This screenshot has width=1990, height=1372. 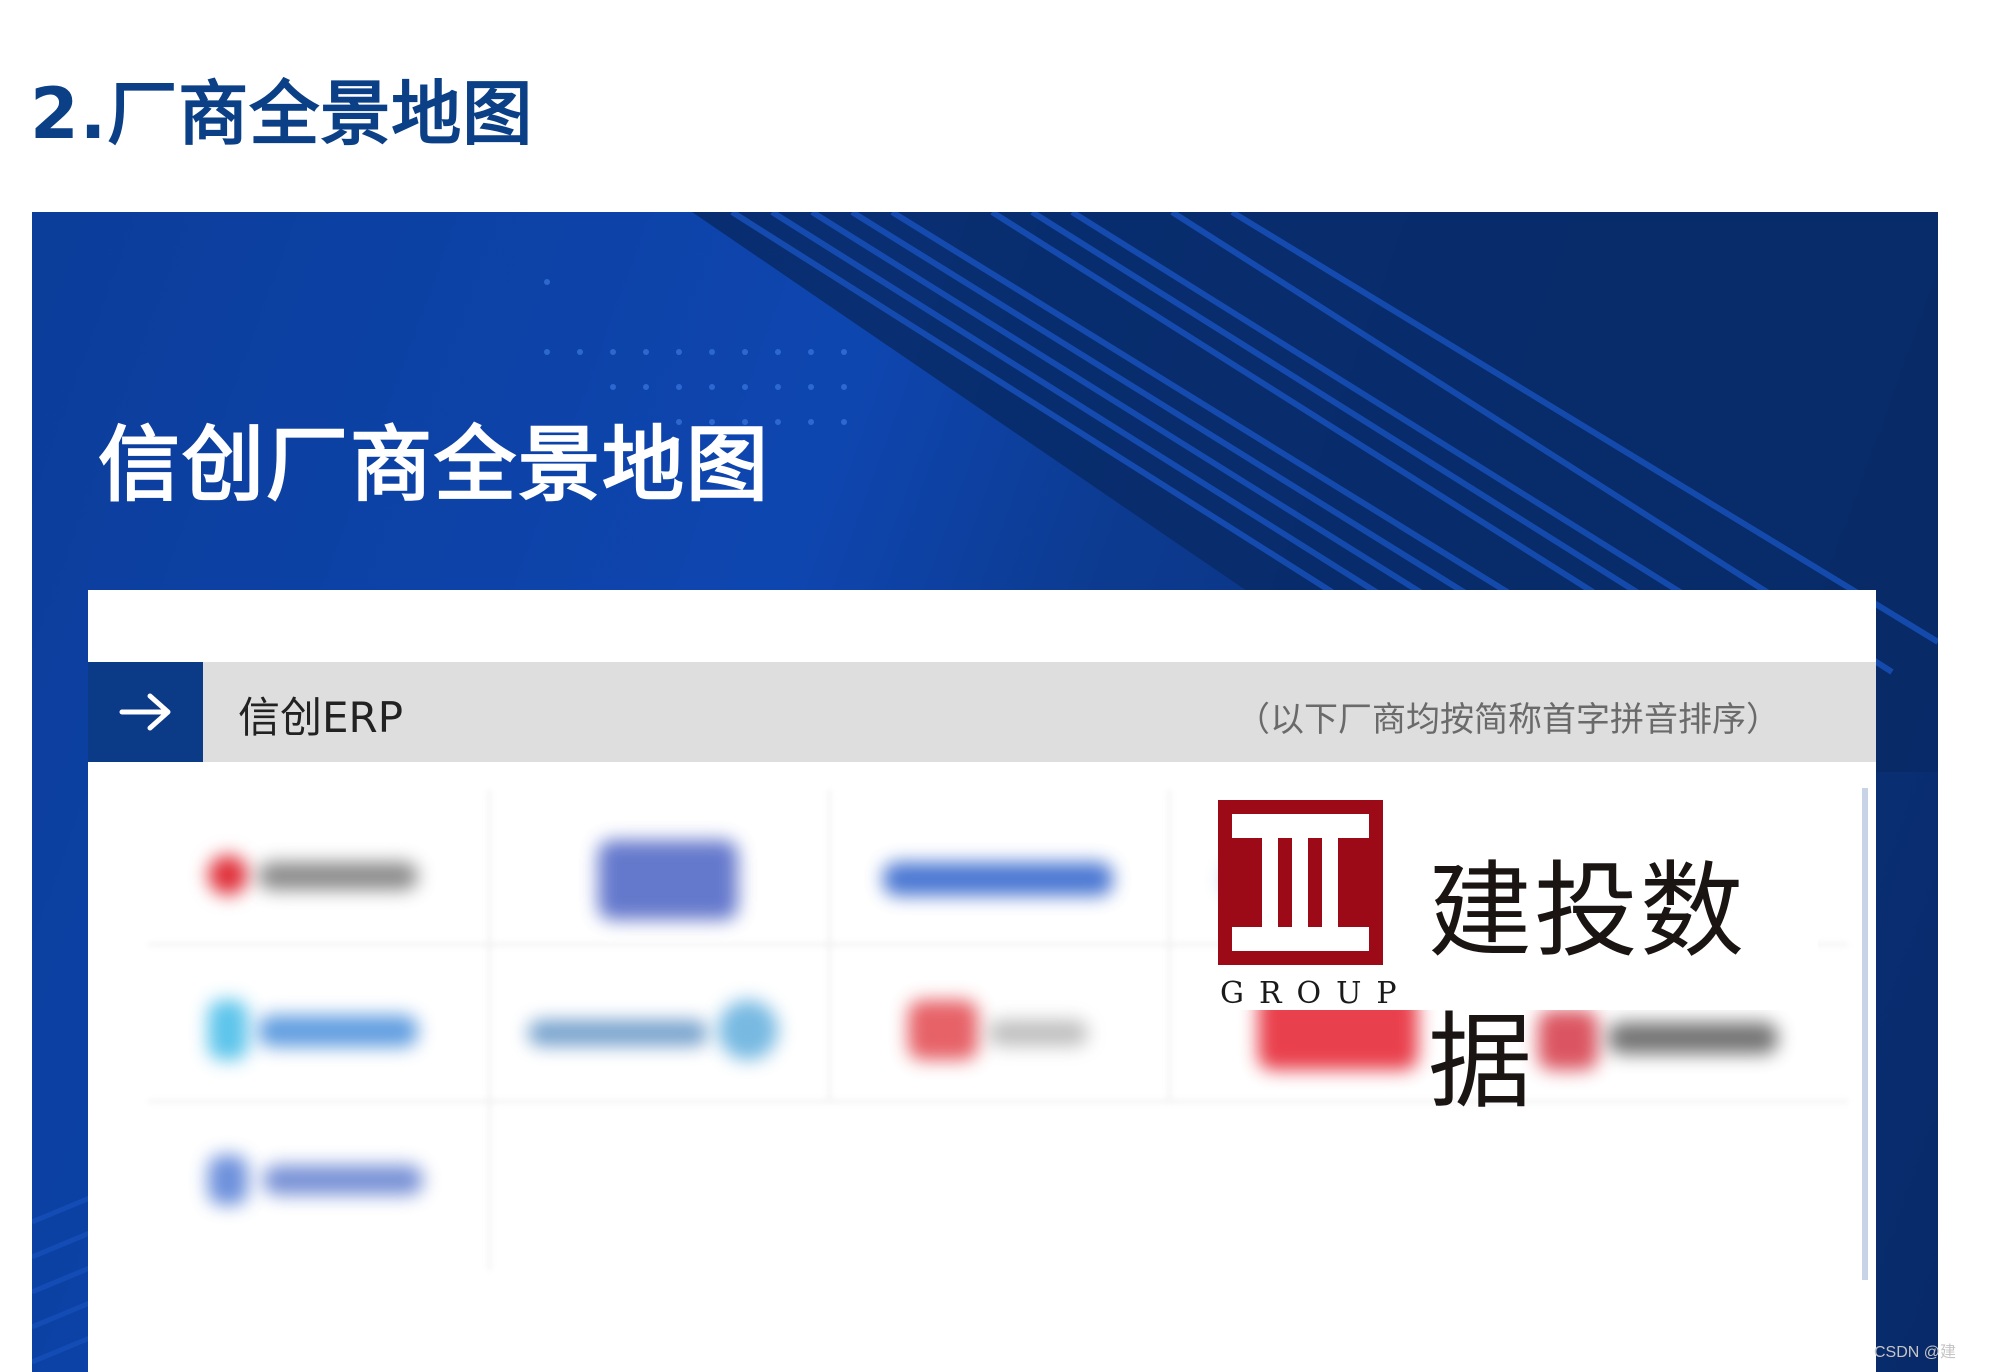 What do you see at coordinates (145, 712) in the screenshot?
I see `arrow-right-icon` at bounding box center [145, 712].